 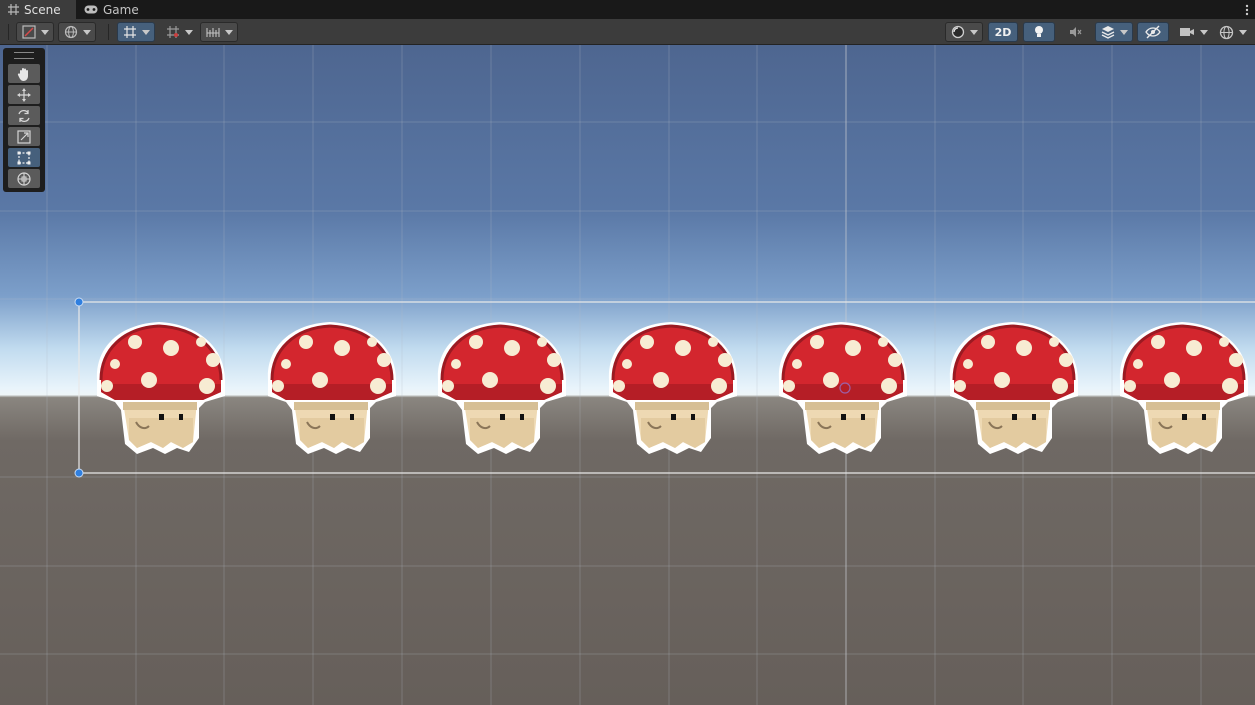 I want to click on transform-tool-button, so click(x=24, y=178).